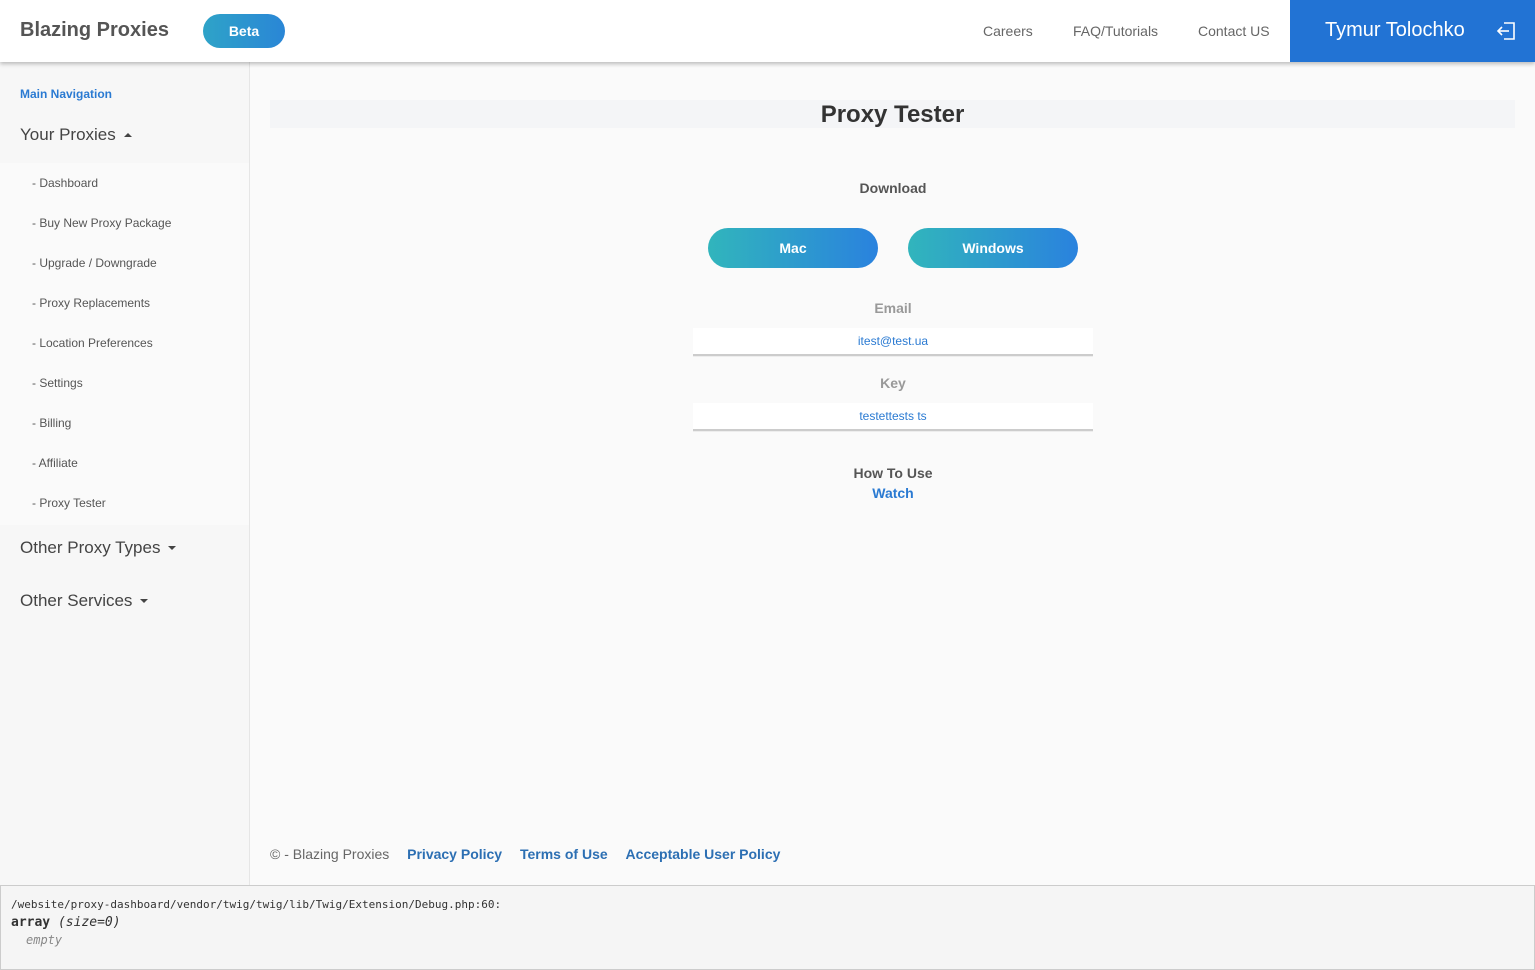  I want to click on sidebar-group-other-proxy-types: Other Proxy Types, so click(98, 548).